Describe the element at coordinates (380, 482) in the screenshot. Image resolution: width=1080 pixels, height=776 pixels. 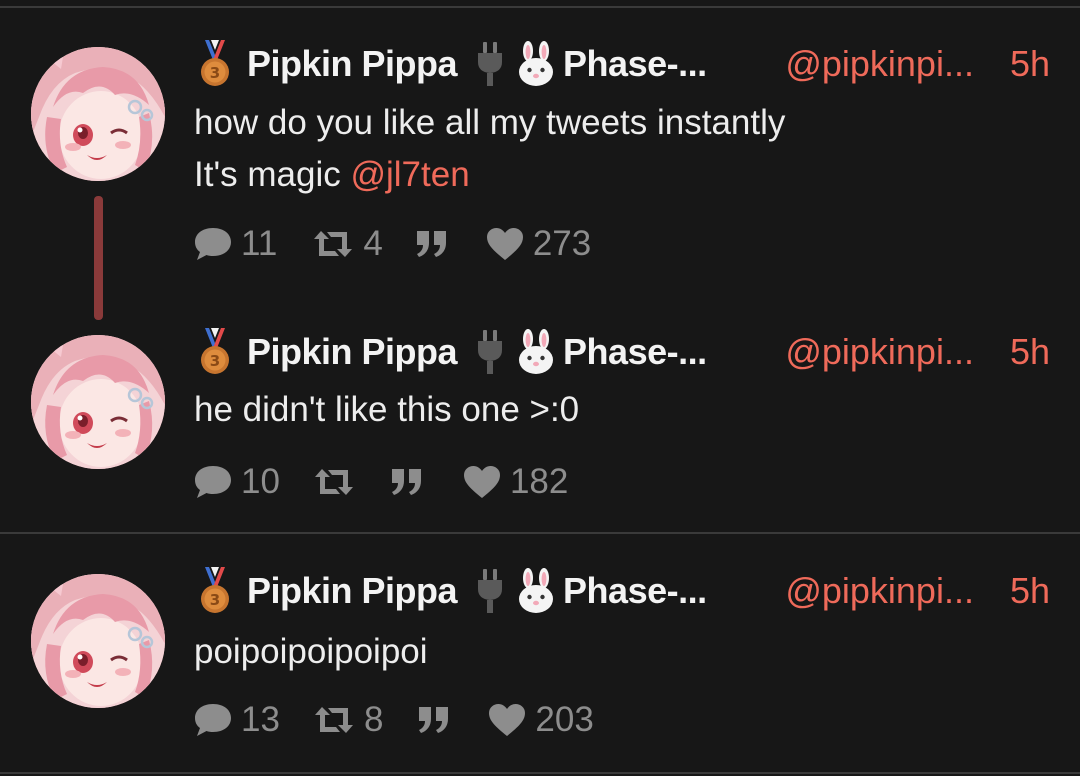
I see `tweet-actions: 10 182` at that location.